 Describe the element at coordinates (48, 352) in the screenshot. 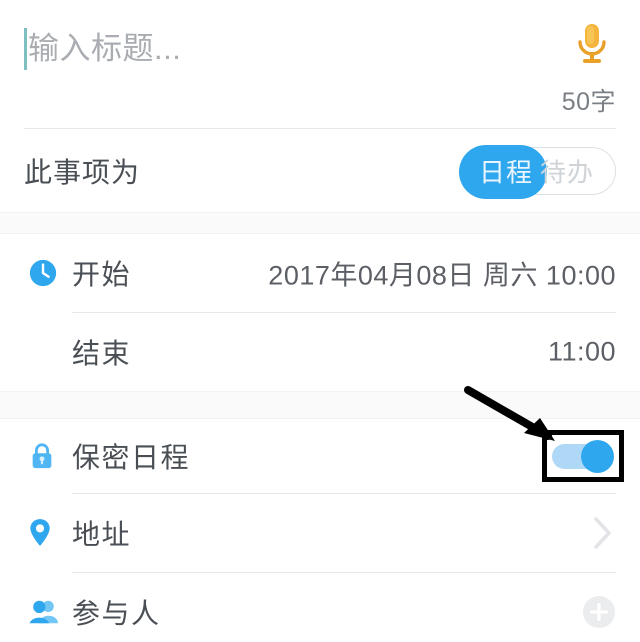

I see `end-time-icon-placeholder` at that location.